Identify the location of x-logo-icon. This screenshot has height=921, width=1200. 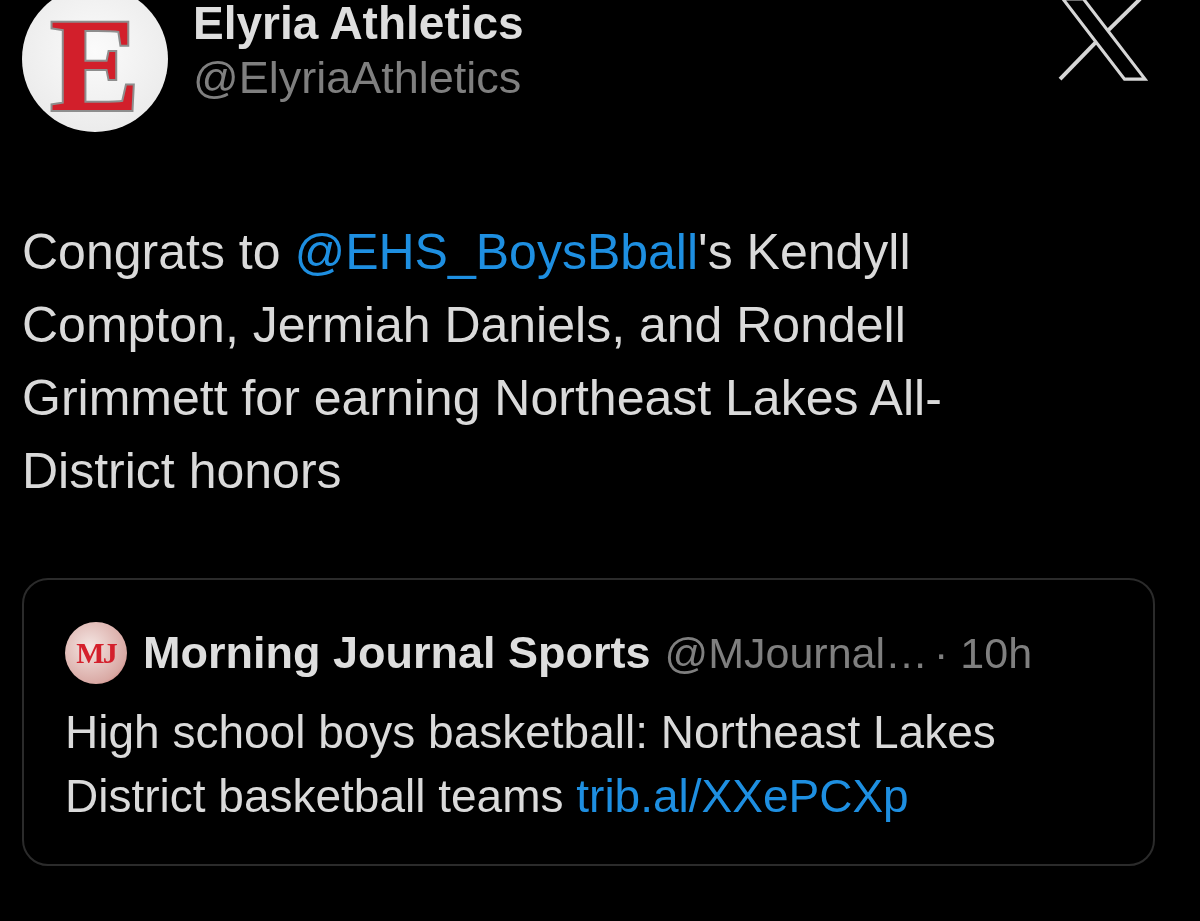
(1104, 41).